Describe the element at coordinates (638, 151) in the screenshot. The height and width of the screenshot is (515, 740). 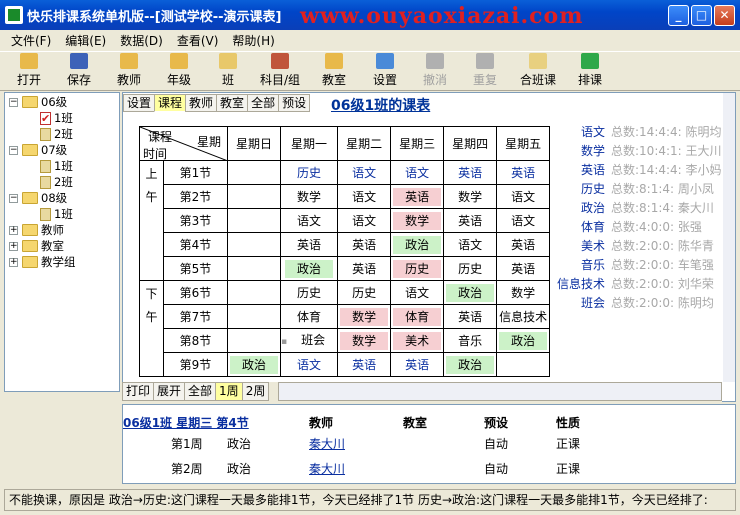
I see `subject-item: 数学 总数:10:4:1: 王大川` at that location.